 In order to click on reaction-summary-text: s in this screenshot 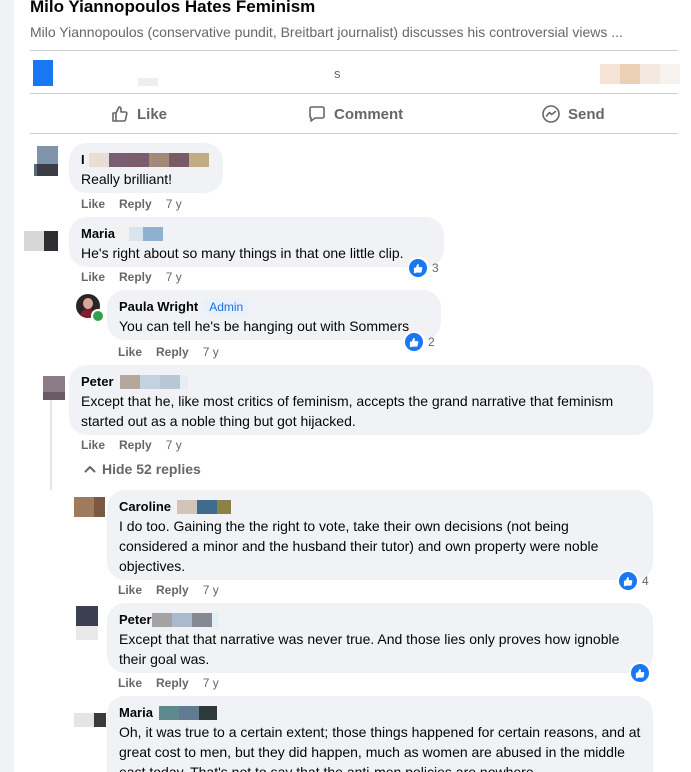, I will do `click(337, 73)`.